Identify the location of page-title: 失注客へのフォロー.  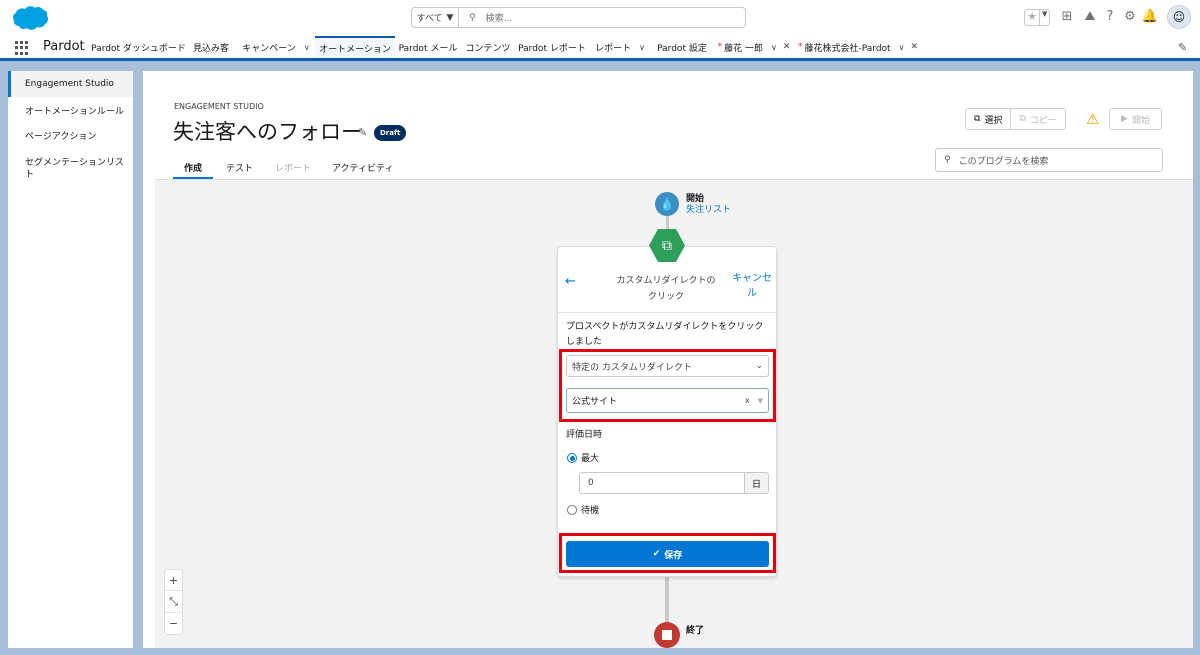
(267, 132).